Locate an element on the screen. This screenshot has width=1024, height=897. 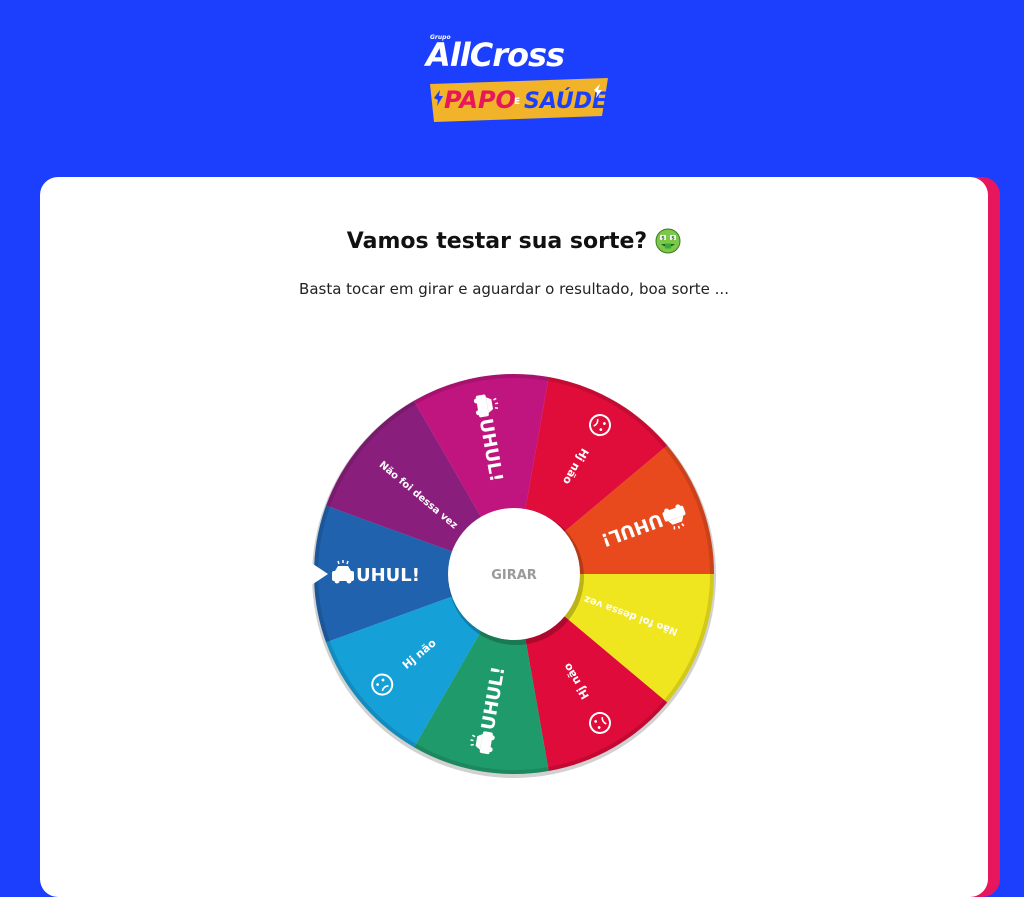
page-title: Vamos testar sua sorte? is located at coordinates (497, 241).